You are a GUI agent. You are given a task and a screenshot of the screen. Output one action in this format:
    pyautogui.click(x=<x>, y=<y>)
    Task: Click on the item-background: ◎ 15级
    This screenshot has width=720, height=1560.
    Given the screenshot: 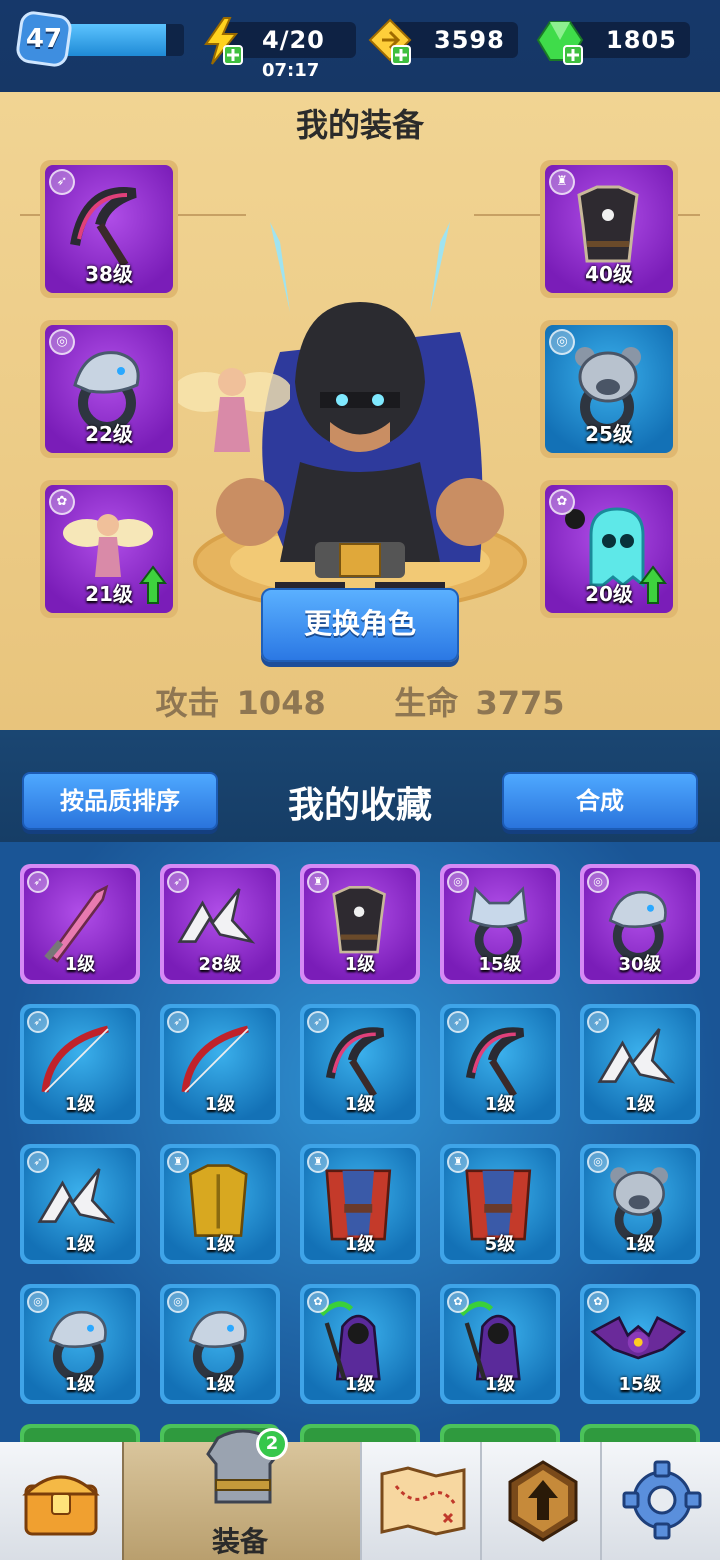 What is the action you would take?
    pyautogui.click(x=500, y=924)
    